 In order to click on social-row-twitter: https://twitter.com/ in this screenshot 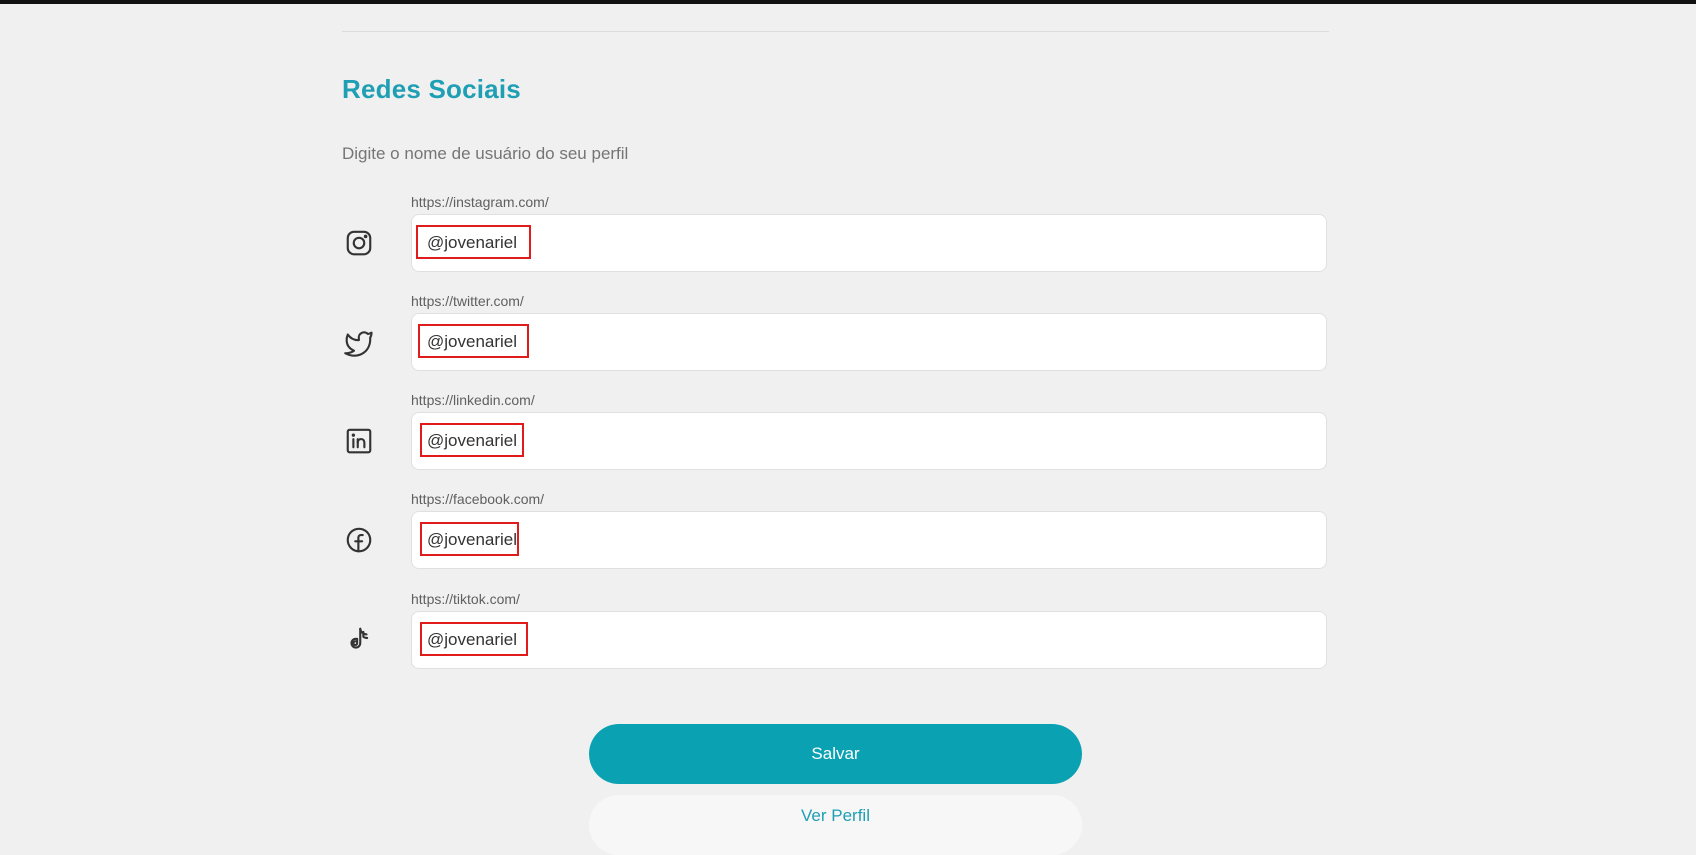, I will do `click(835, 338)`.